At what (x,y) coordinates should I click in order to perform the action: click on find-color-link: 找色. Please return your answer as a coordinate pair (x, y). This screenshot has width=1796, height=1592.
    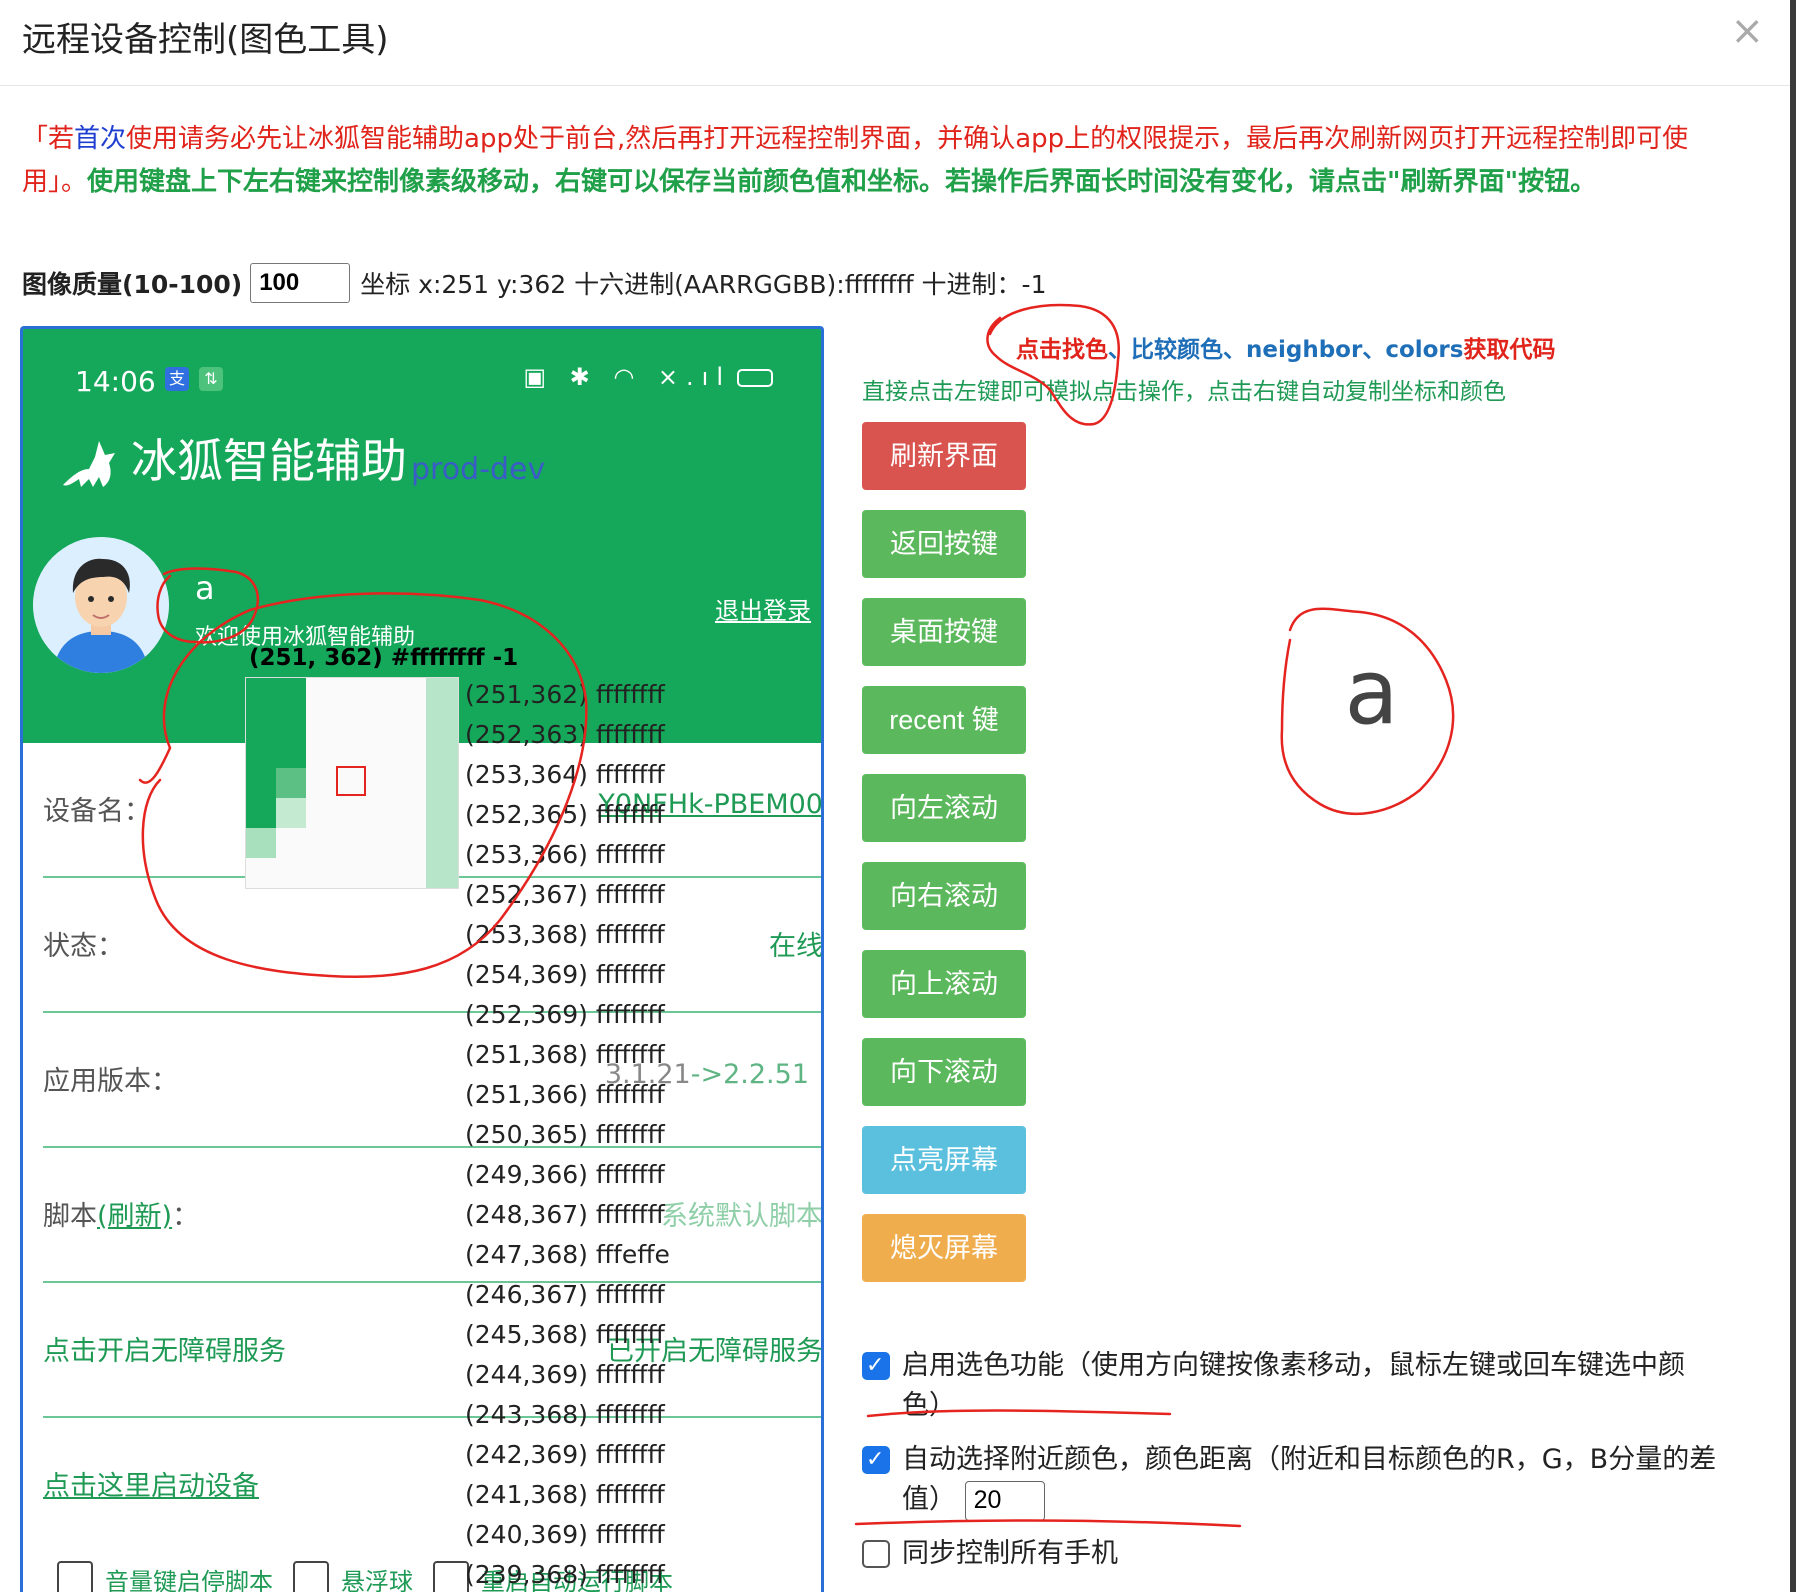
    Looking at the image, I should click on (1085, 350).